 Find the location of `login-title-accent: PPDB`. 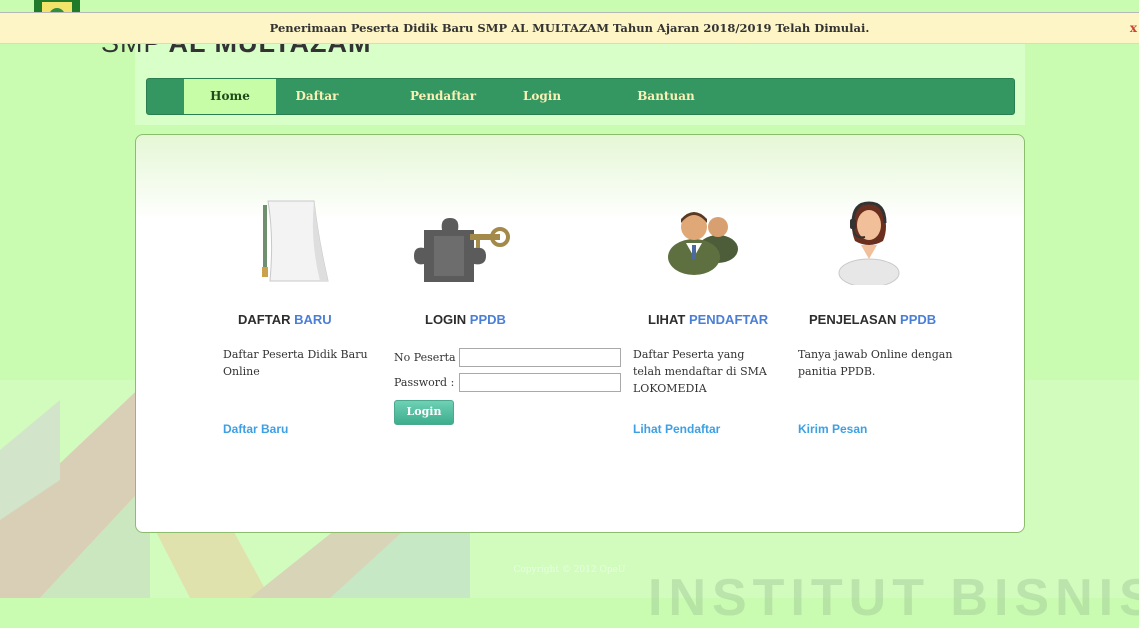

login-title-accent: PPDB is located at coordinates (487, 319).